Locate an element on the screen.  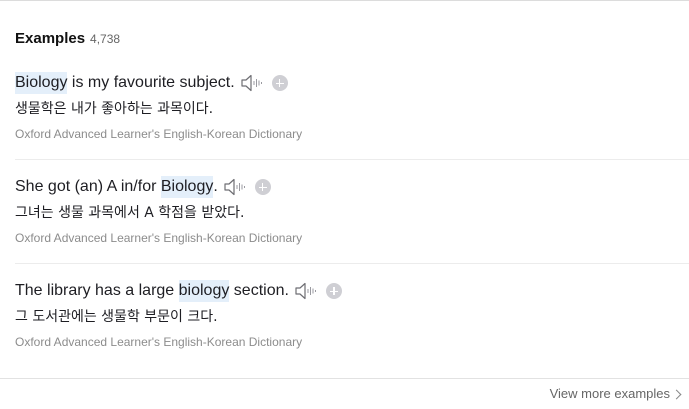
chevron-right-icon is located at coordinates (676, 394).